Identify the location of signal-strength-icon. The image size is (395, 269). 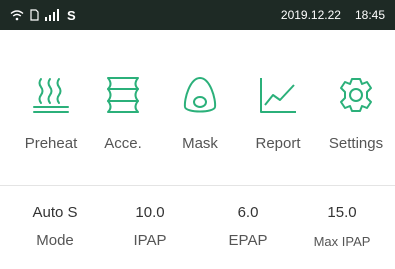
(52, 15).